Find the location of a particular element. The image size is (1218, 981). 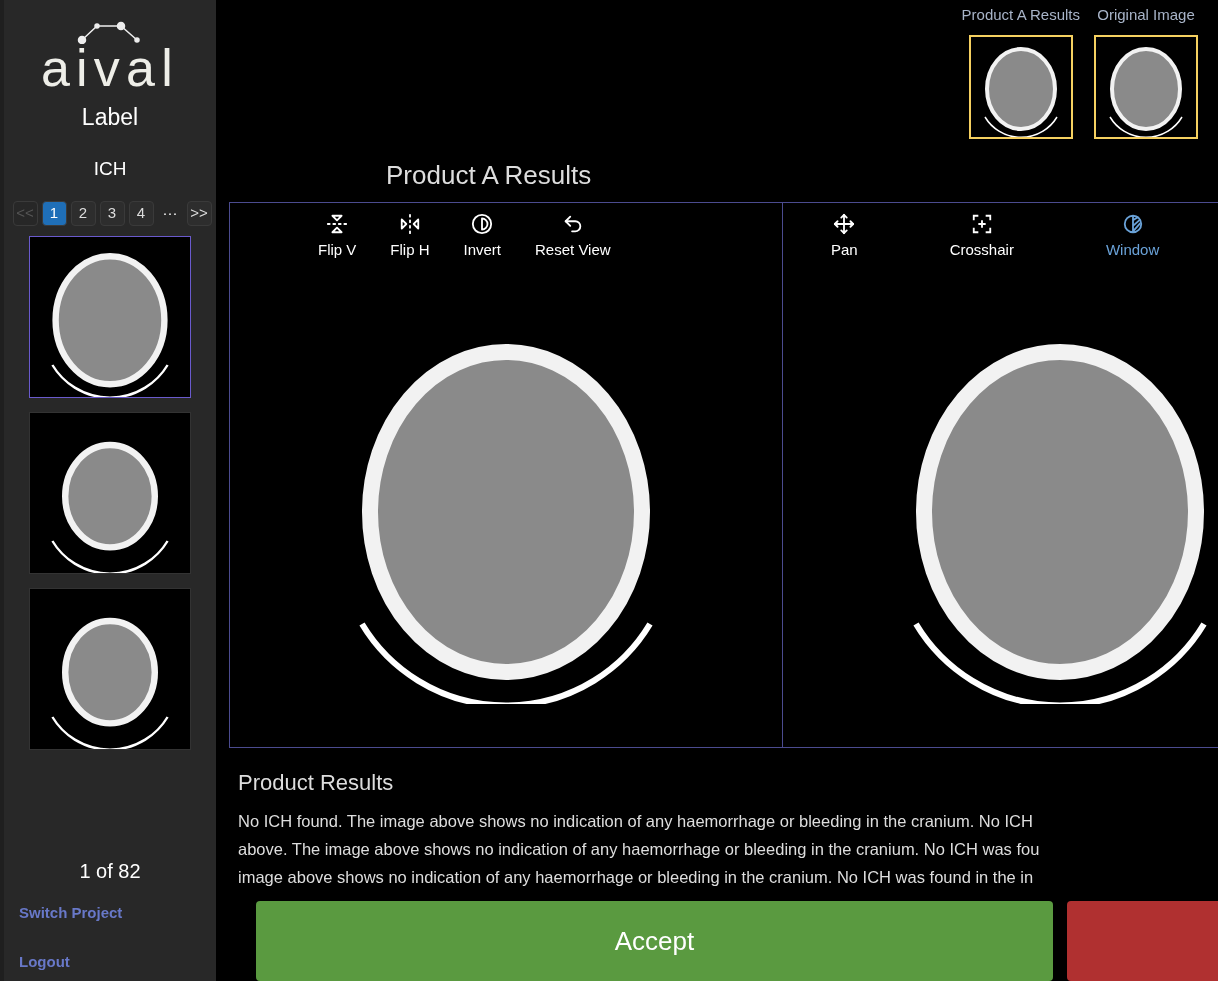

flip-horizontal-icon is located at coordinates (409, 224).